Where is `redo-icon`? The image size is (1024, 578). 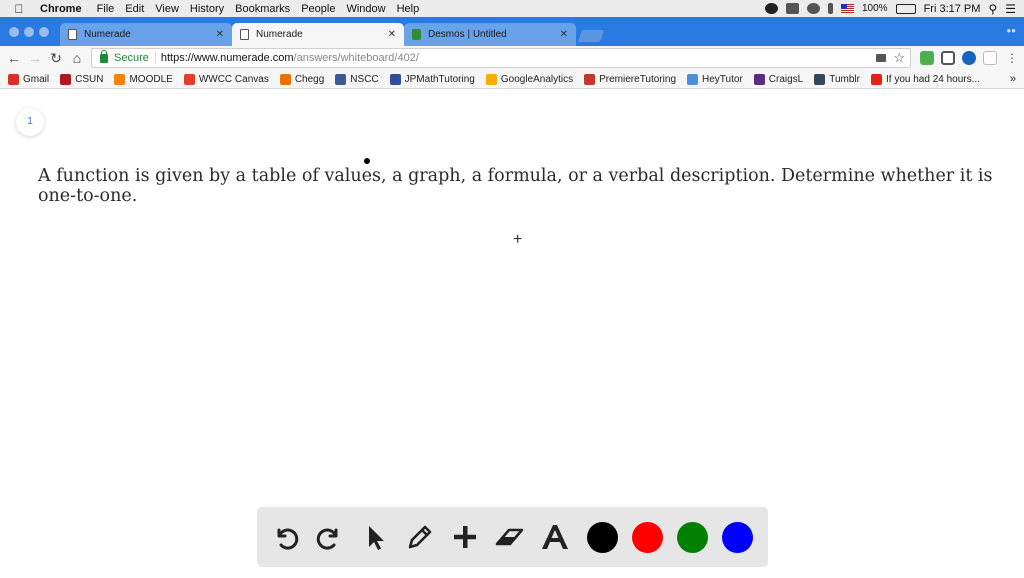 redo-icon is located at coordinates (330, 537).